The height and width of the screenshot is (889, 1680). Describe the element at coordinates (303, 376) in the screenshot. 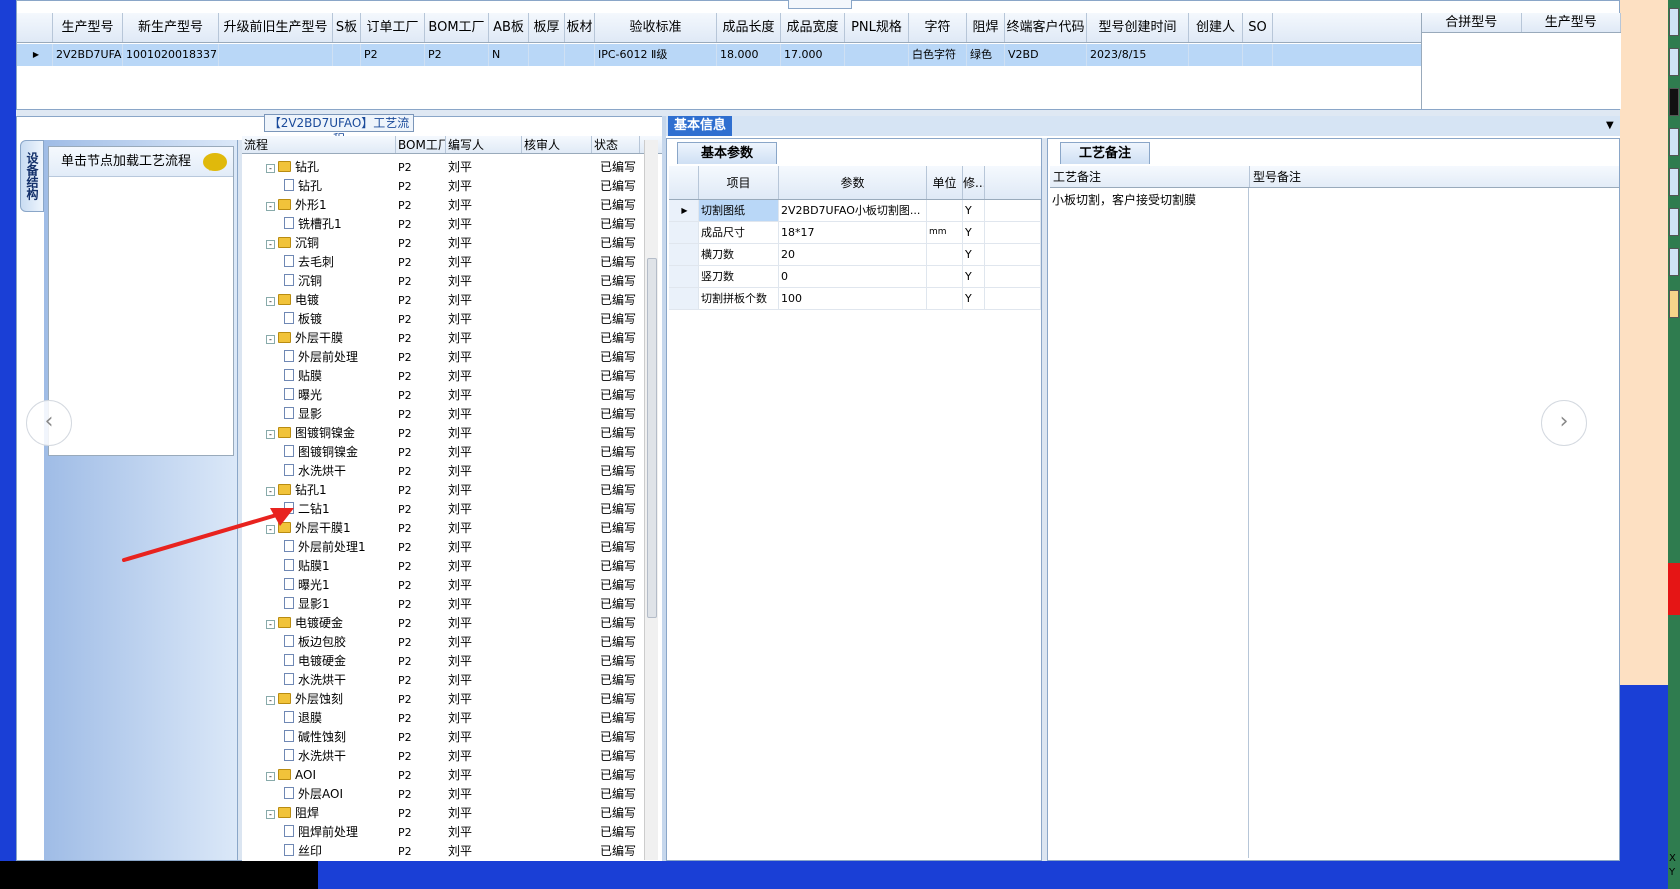

I see `tree-node: 贴膜` at that location.